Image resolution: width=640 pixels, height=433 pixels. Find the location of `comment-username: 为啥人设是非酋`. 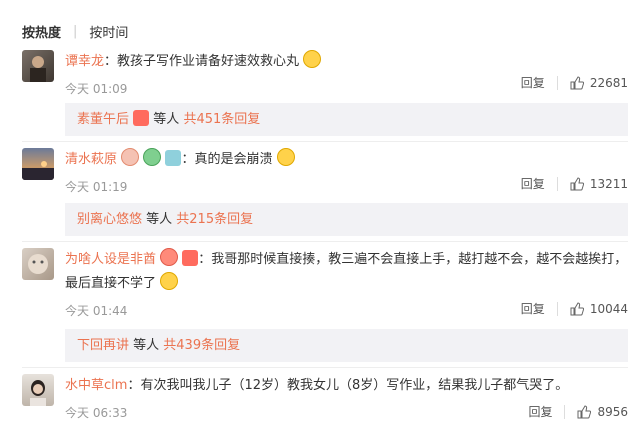

comment-username: 为啥人设是非酋 is located at coordinates (110, 259).